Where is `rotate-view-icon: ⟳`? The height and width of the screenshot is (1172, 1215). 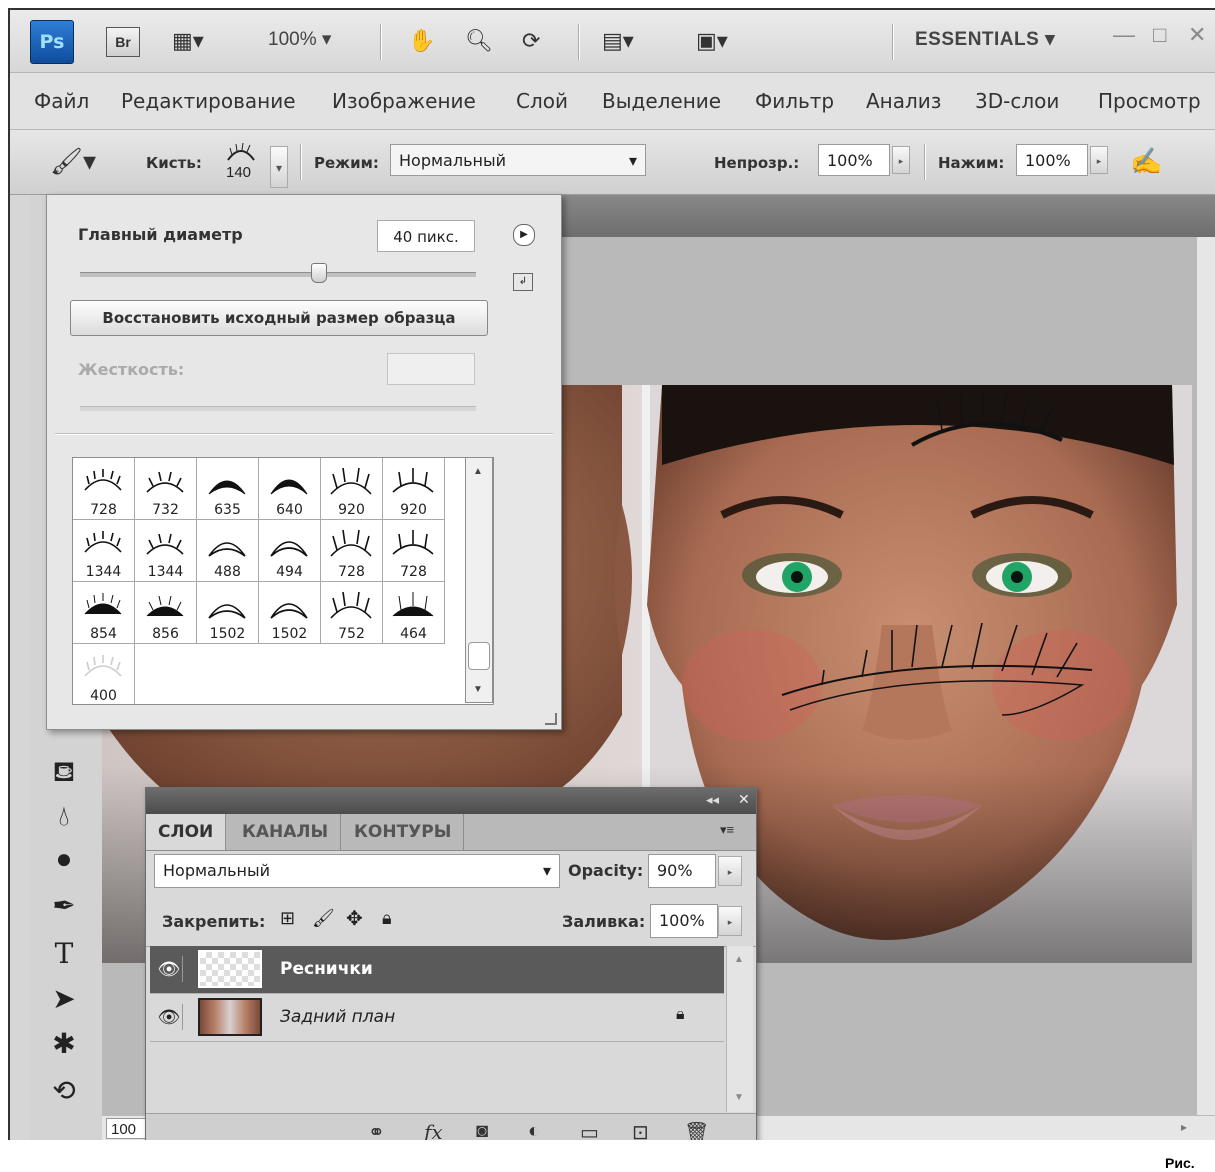 rotate-view-icon: ⟳ is located at coordinates (531, 41).